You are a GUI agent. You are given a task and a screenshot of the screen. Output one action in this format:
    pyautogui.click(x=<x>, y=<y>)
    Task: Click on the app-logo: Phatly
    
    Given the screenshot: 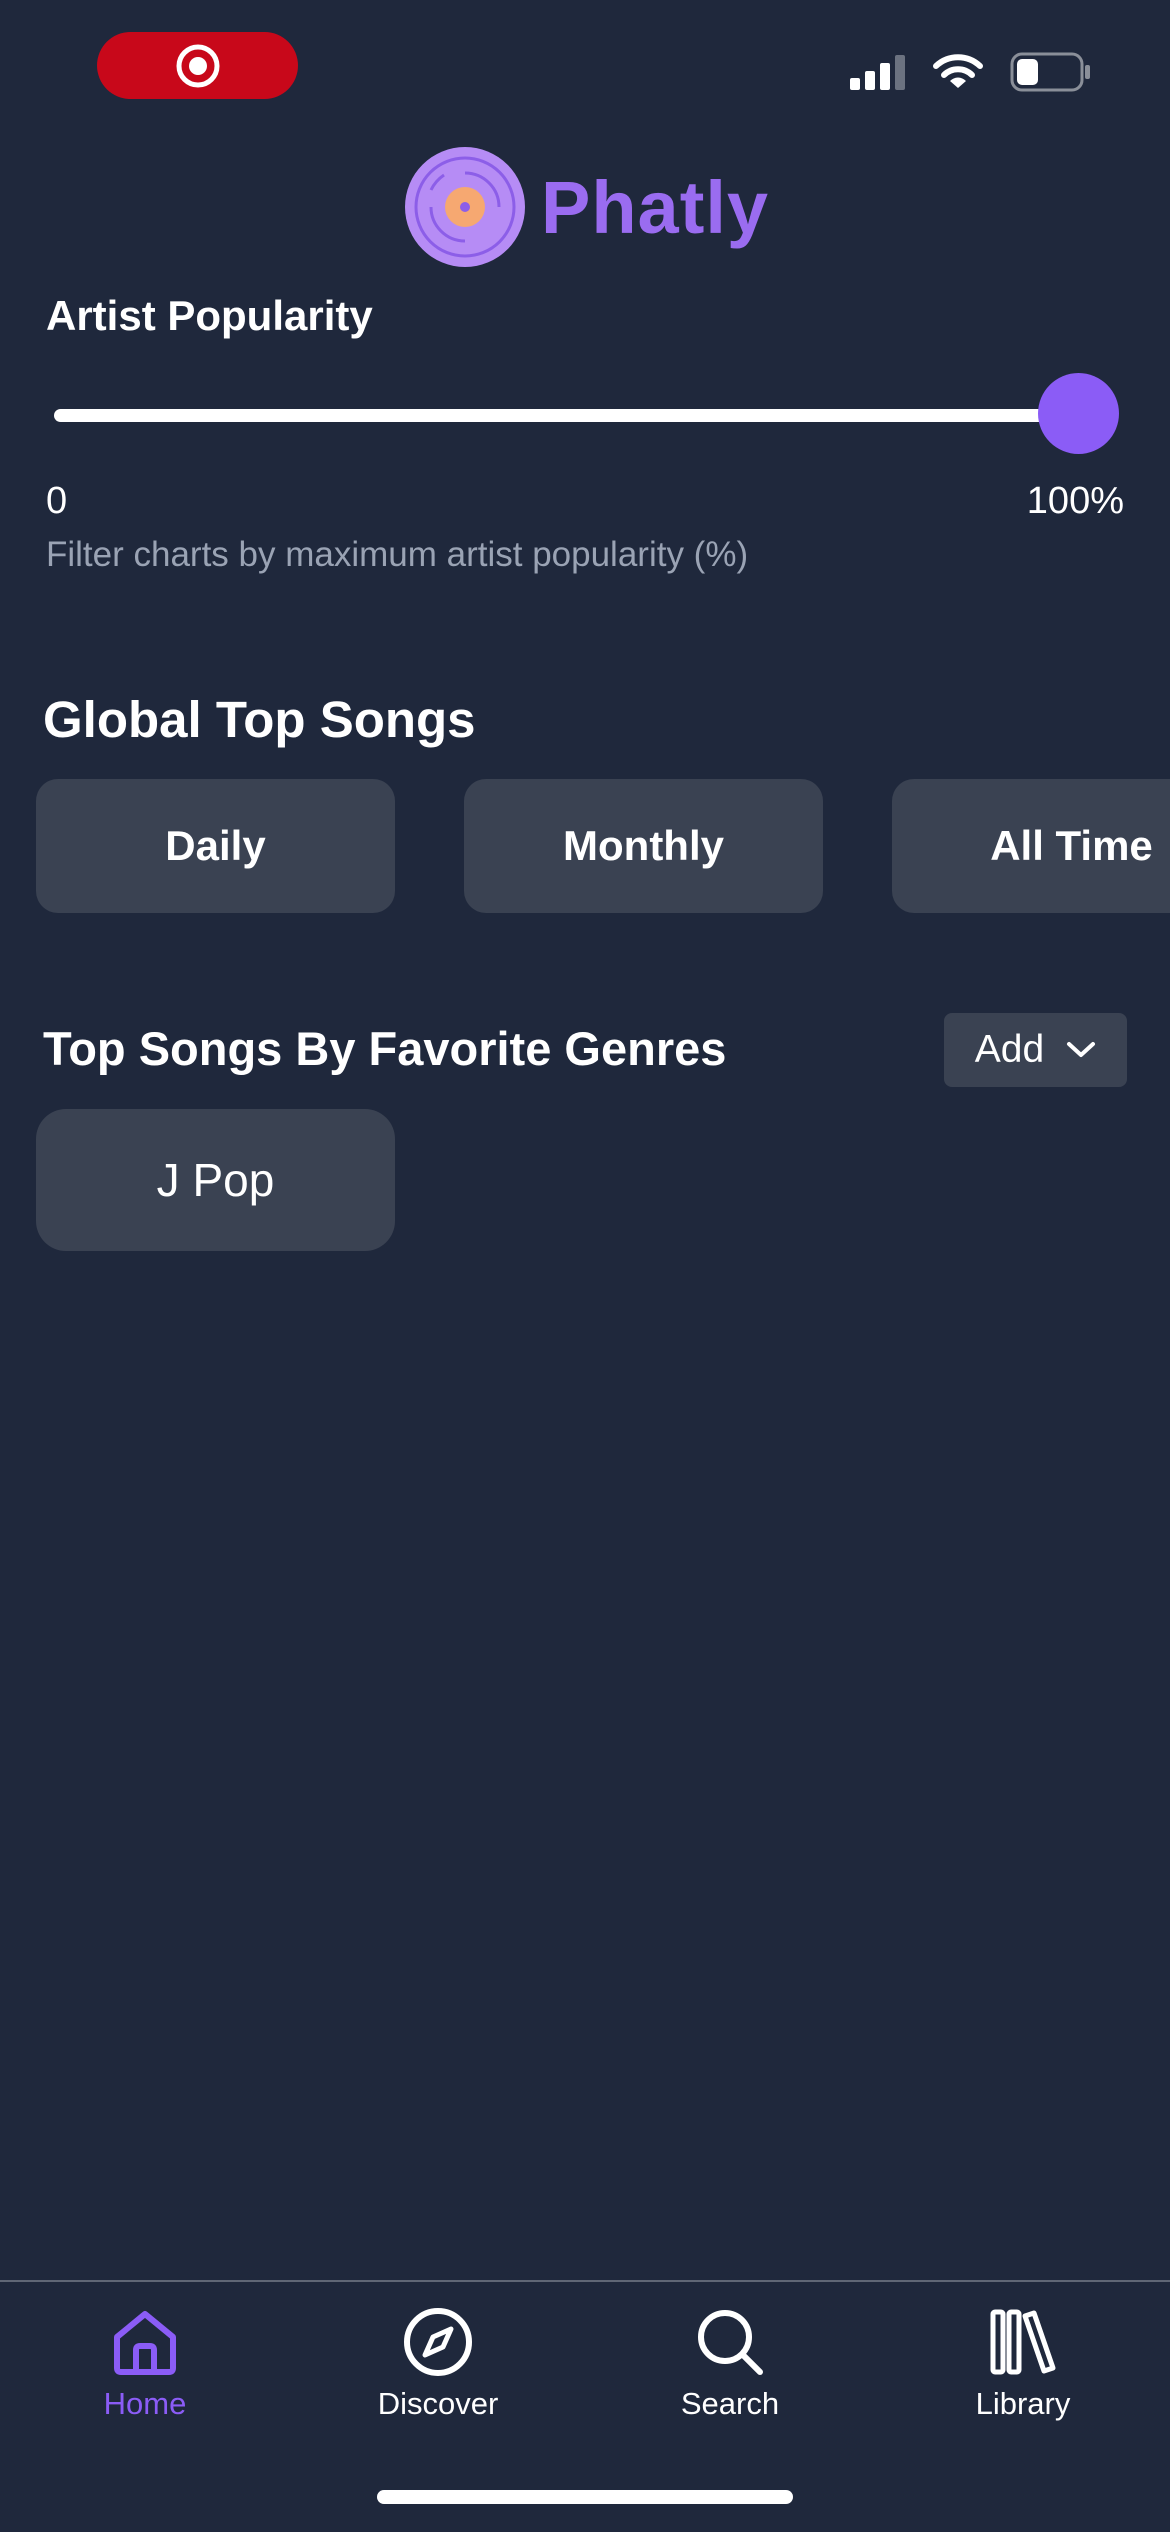 What is the action you would take?
    pyautogui.click(x=586, y=207)
    